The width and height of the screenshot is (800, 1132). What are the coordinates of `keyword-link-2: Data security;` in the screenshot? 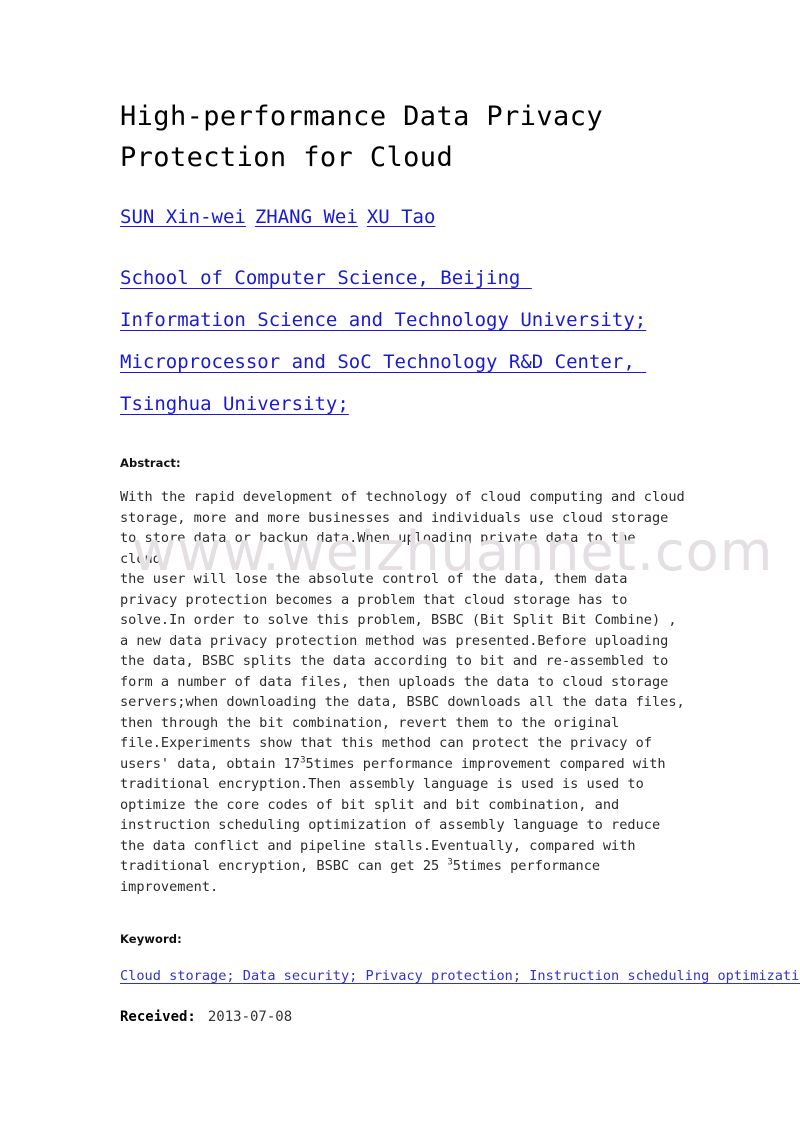 It's located at (304, 976).